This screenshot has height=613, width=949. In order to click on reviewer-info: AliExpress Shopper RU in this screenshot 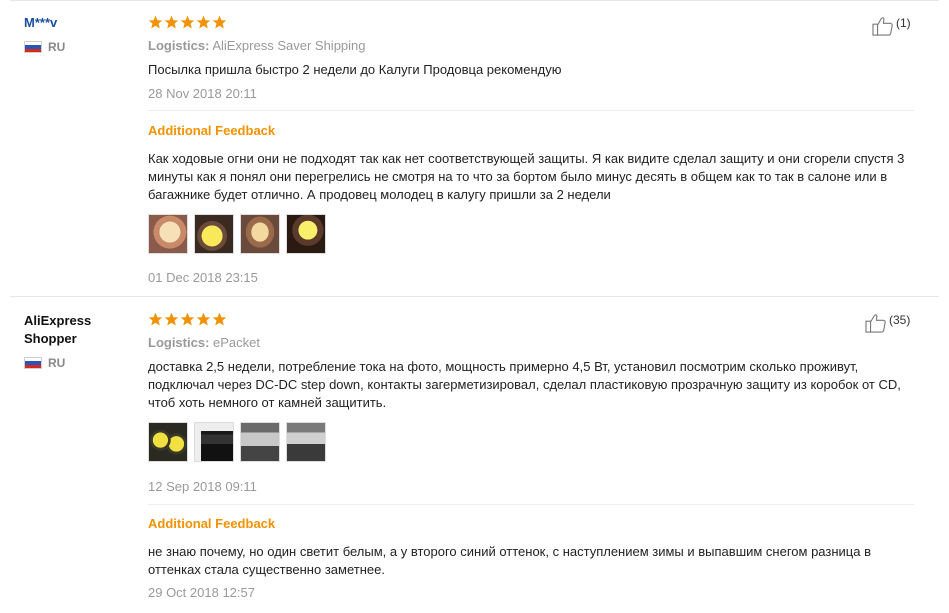, I will do `click(74, 341)`.